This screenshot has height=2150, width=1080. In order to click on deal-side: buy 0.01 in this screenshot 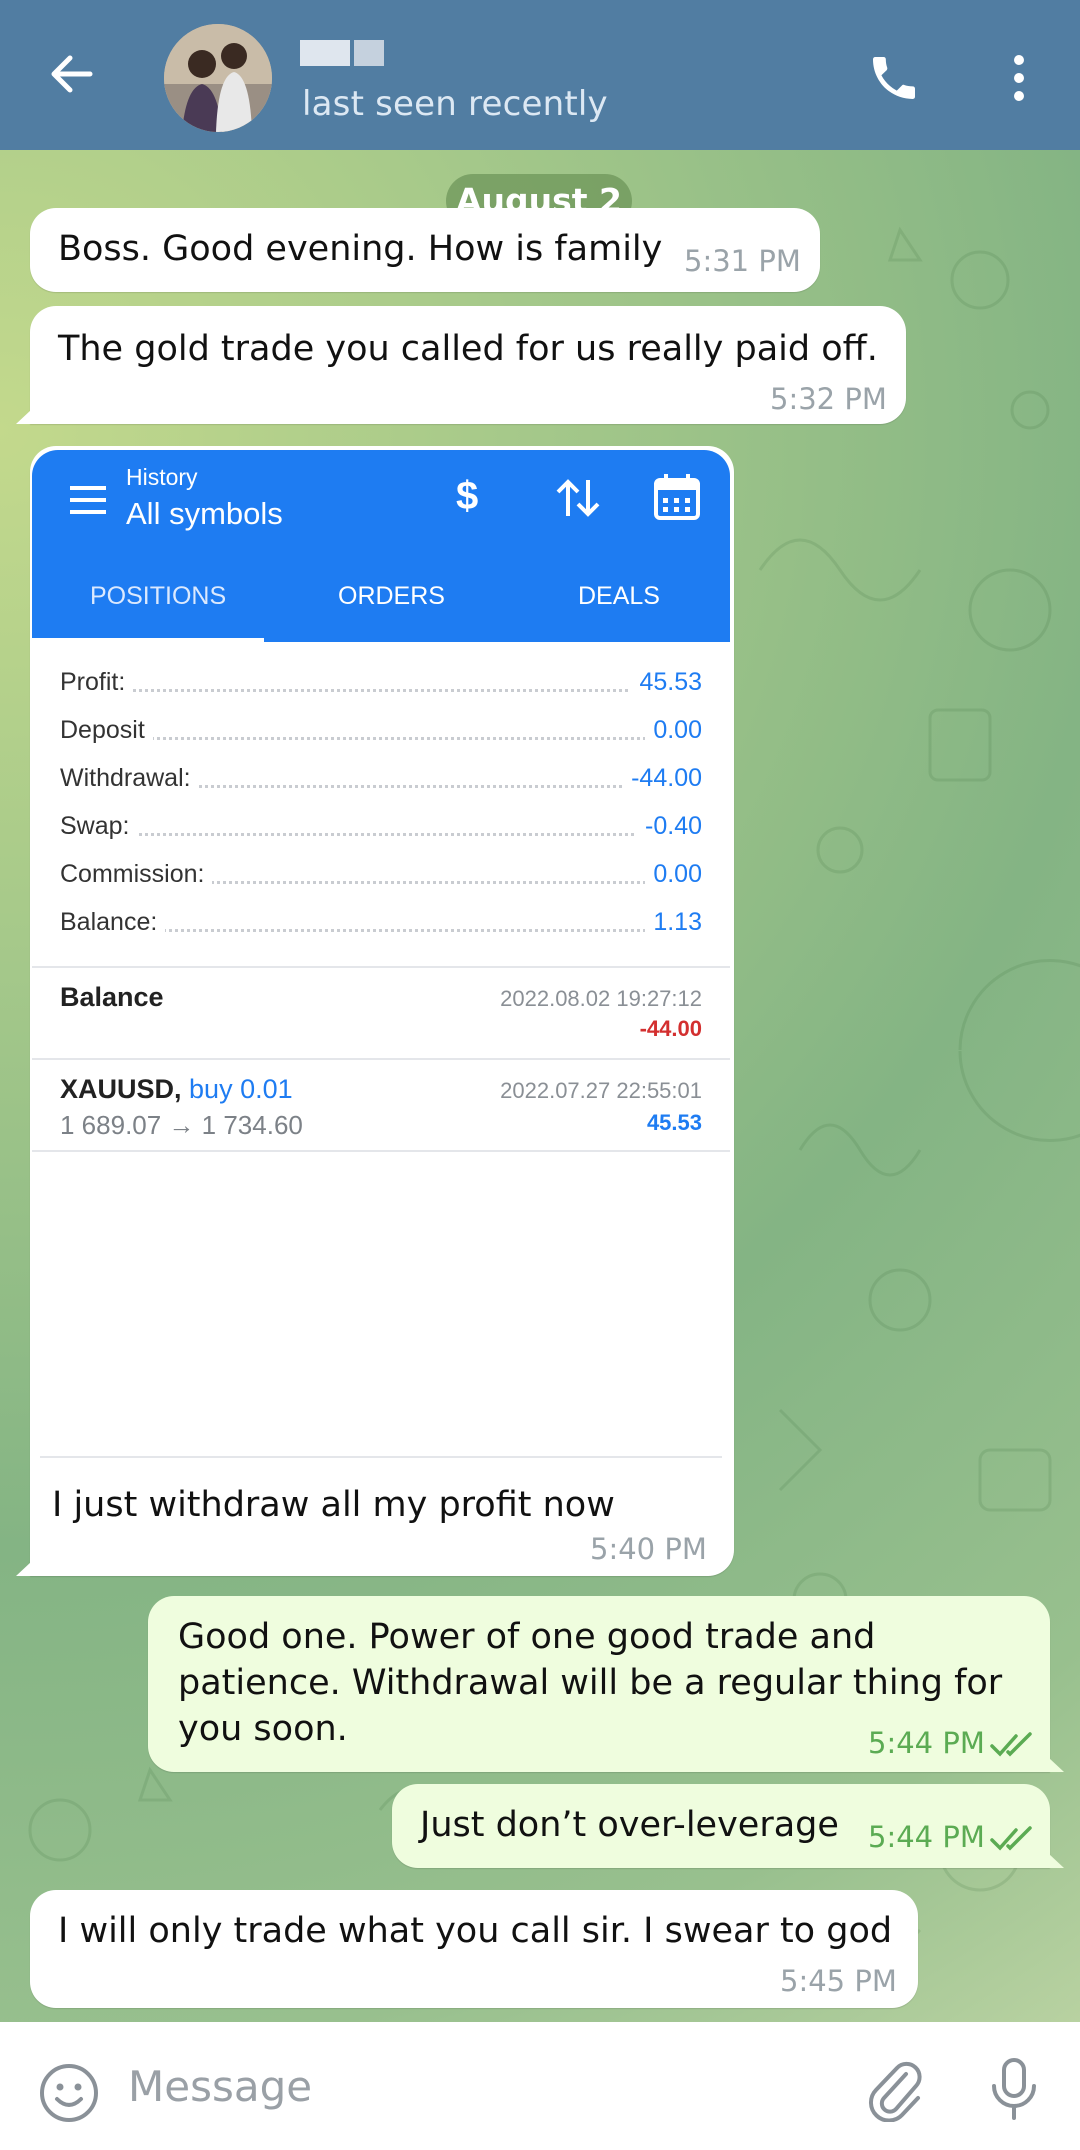, I will do `click(241, 1089)`.